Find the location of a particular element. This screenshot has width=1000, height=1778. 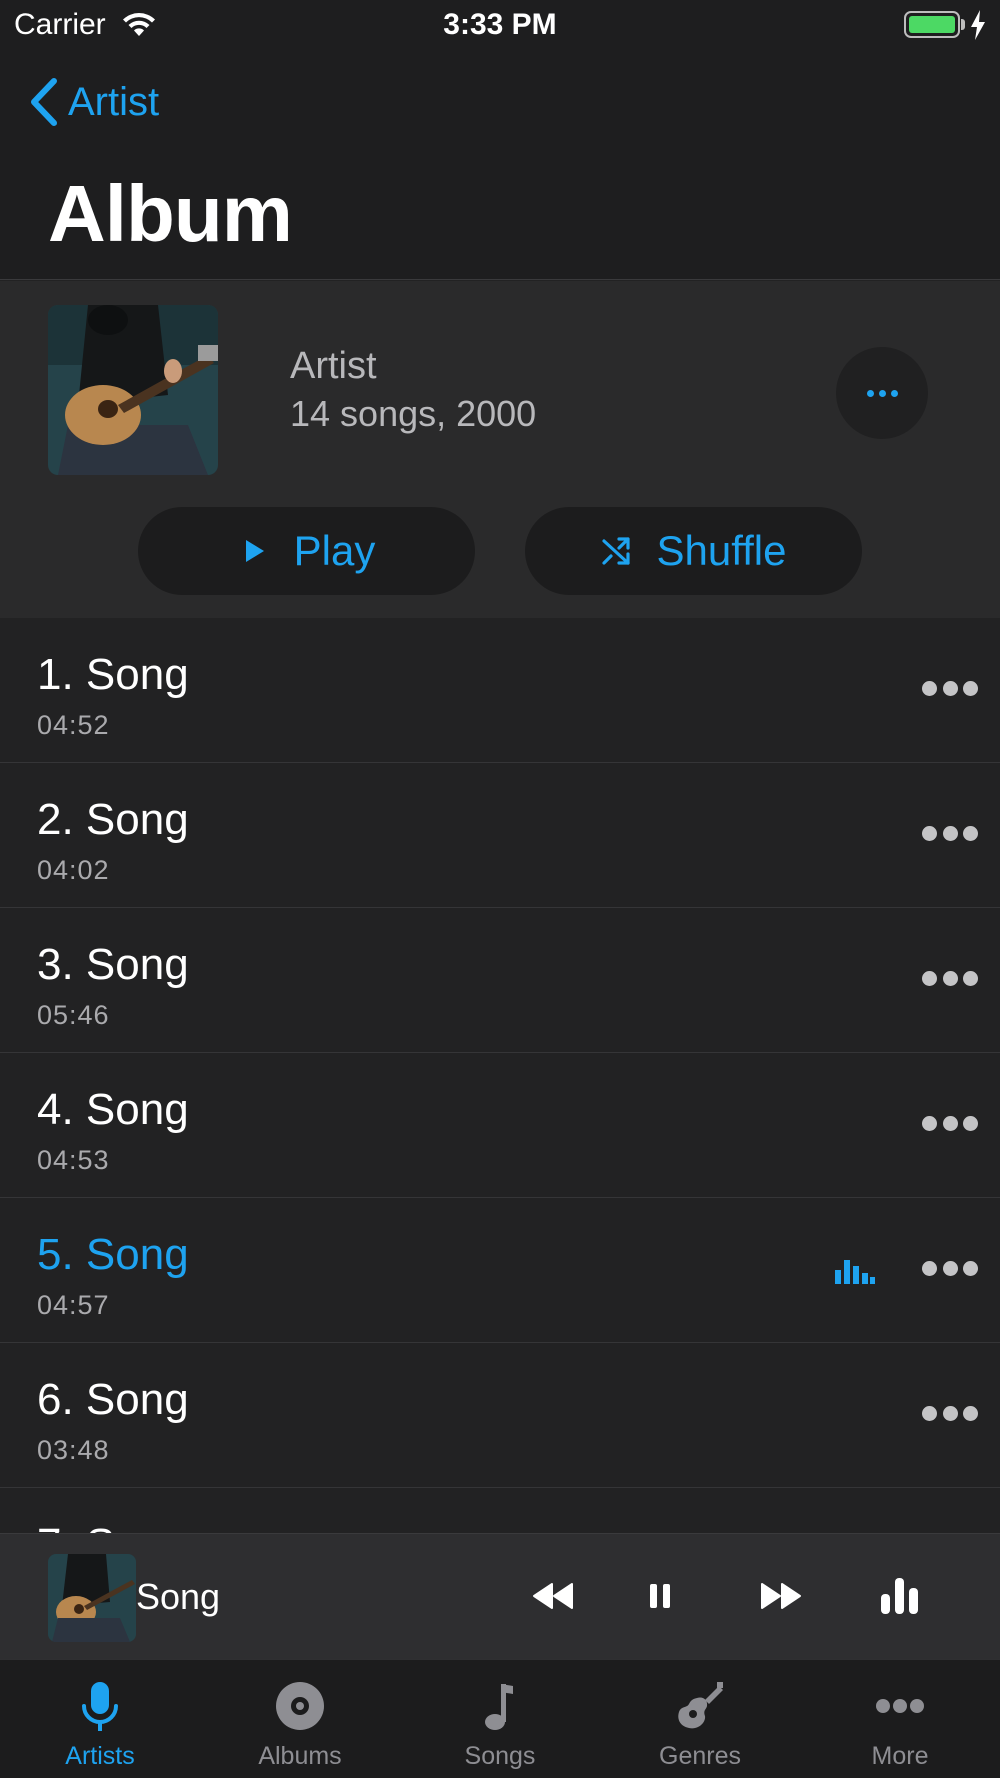

chevron-left-icon is located at coordinates (44, 102).